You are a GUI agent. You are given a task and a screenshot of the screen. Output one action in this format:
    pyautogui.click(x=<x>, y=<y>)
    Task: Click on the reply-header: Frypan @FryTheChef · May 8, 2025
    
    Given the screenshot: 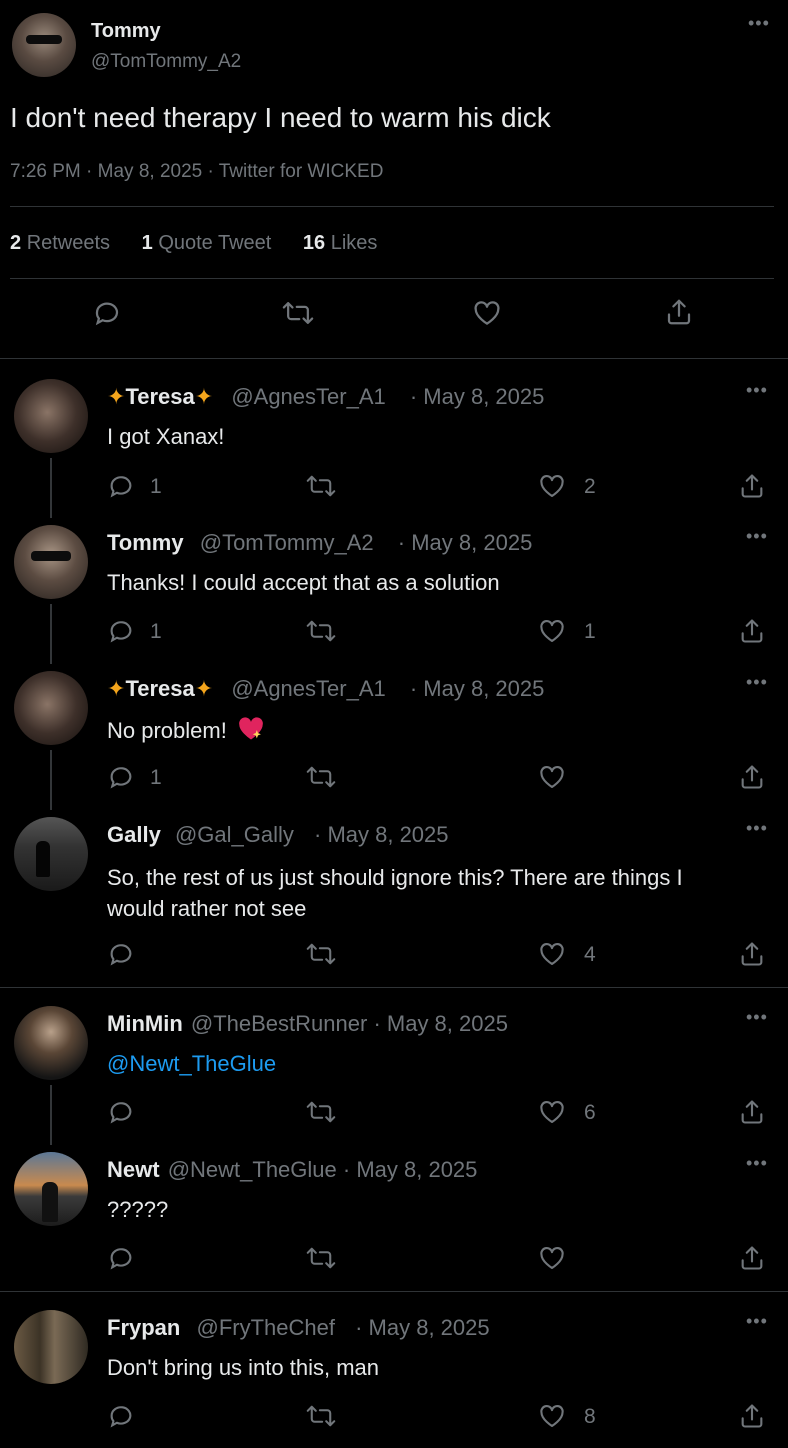 What is the action you would take?
    pyautogui.click(x=298, y=1328)
    